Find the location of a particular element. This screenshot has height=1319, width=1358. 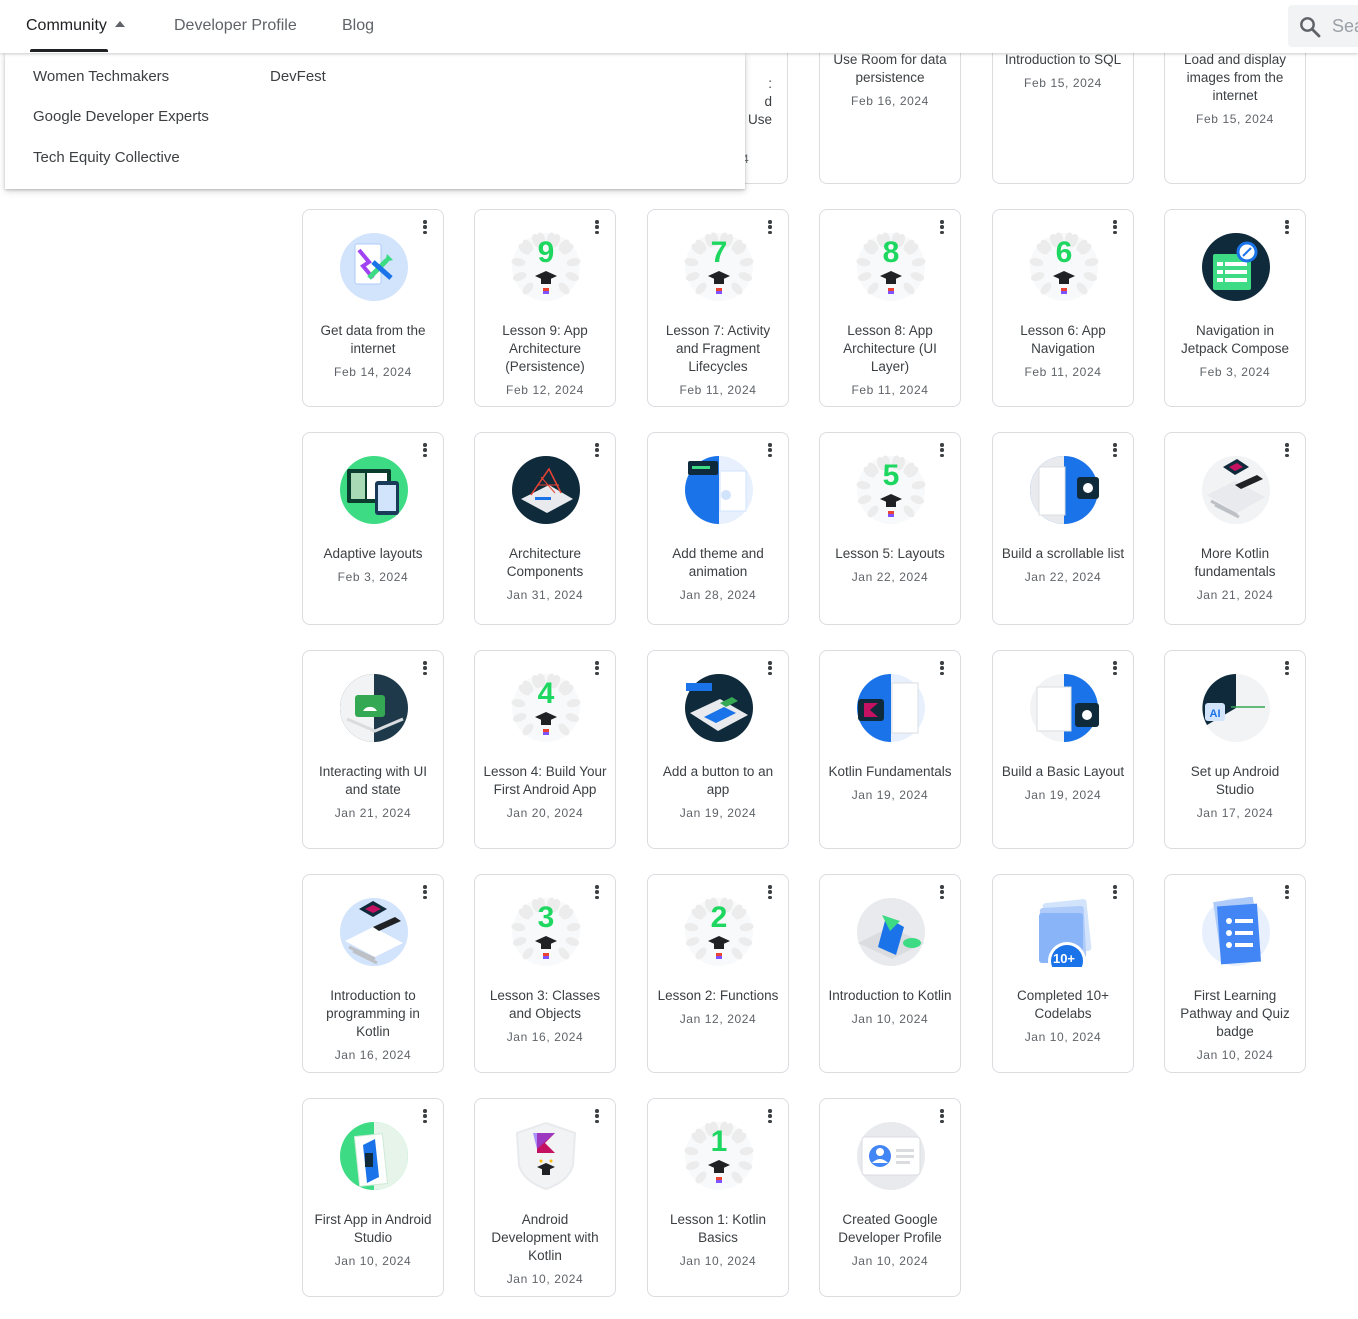

search-icon is located at coordinates (1310, 27).